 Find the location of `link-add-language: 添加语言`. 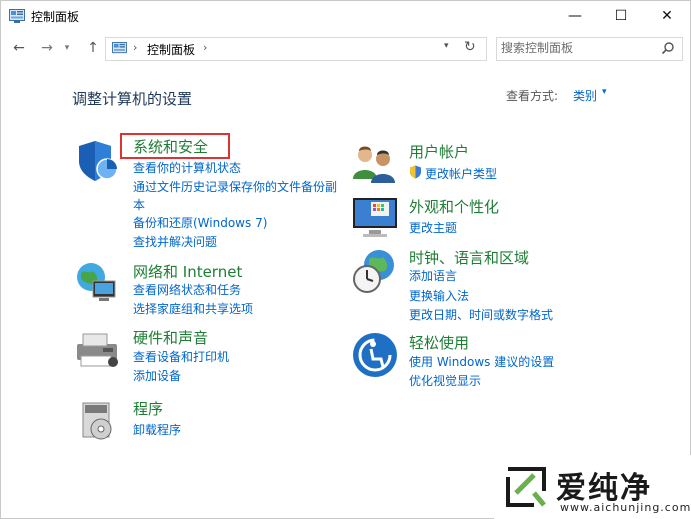

link-add-language: 添加语言 is located at coordinates (433, 275).